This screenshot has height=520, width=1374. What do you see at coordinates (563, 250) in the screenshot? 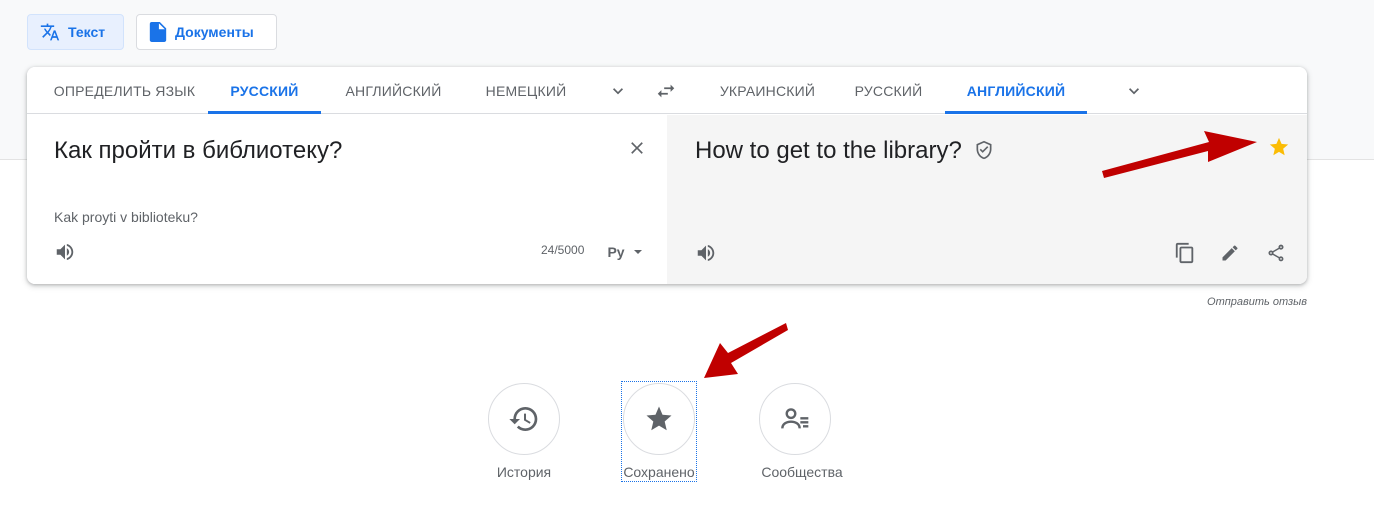
I see `character-counter: 24/5000` at bounding box center [563, 250].